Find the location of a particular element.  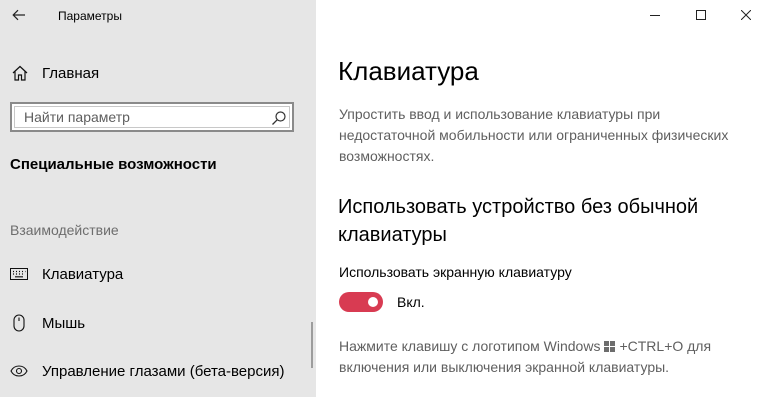

maximize-button is located at coordinates (701, 15).